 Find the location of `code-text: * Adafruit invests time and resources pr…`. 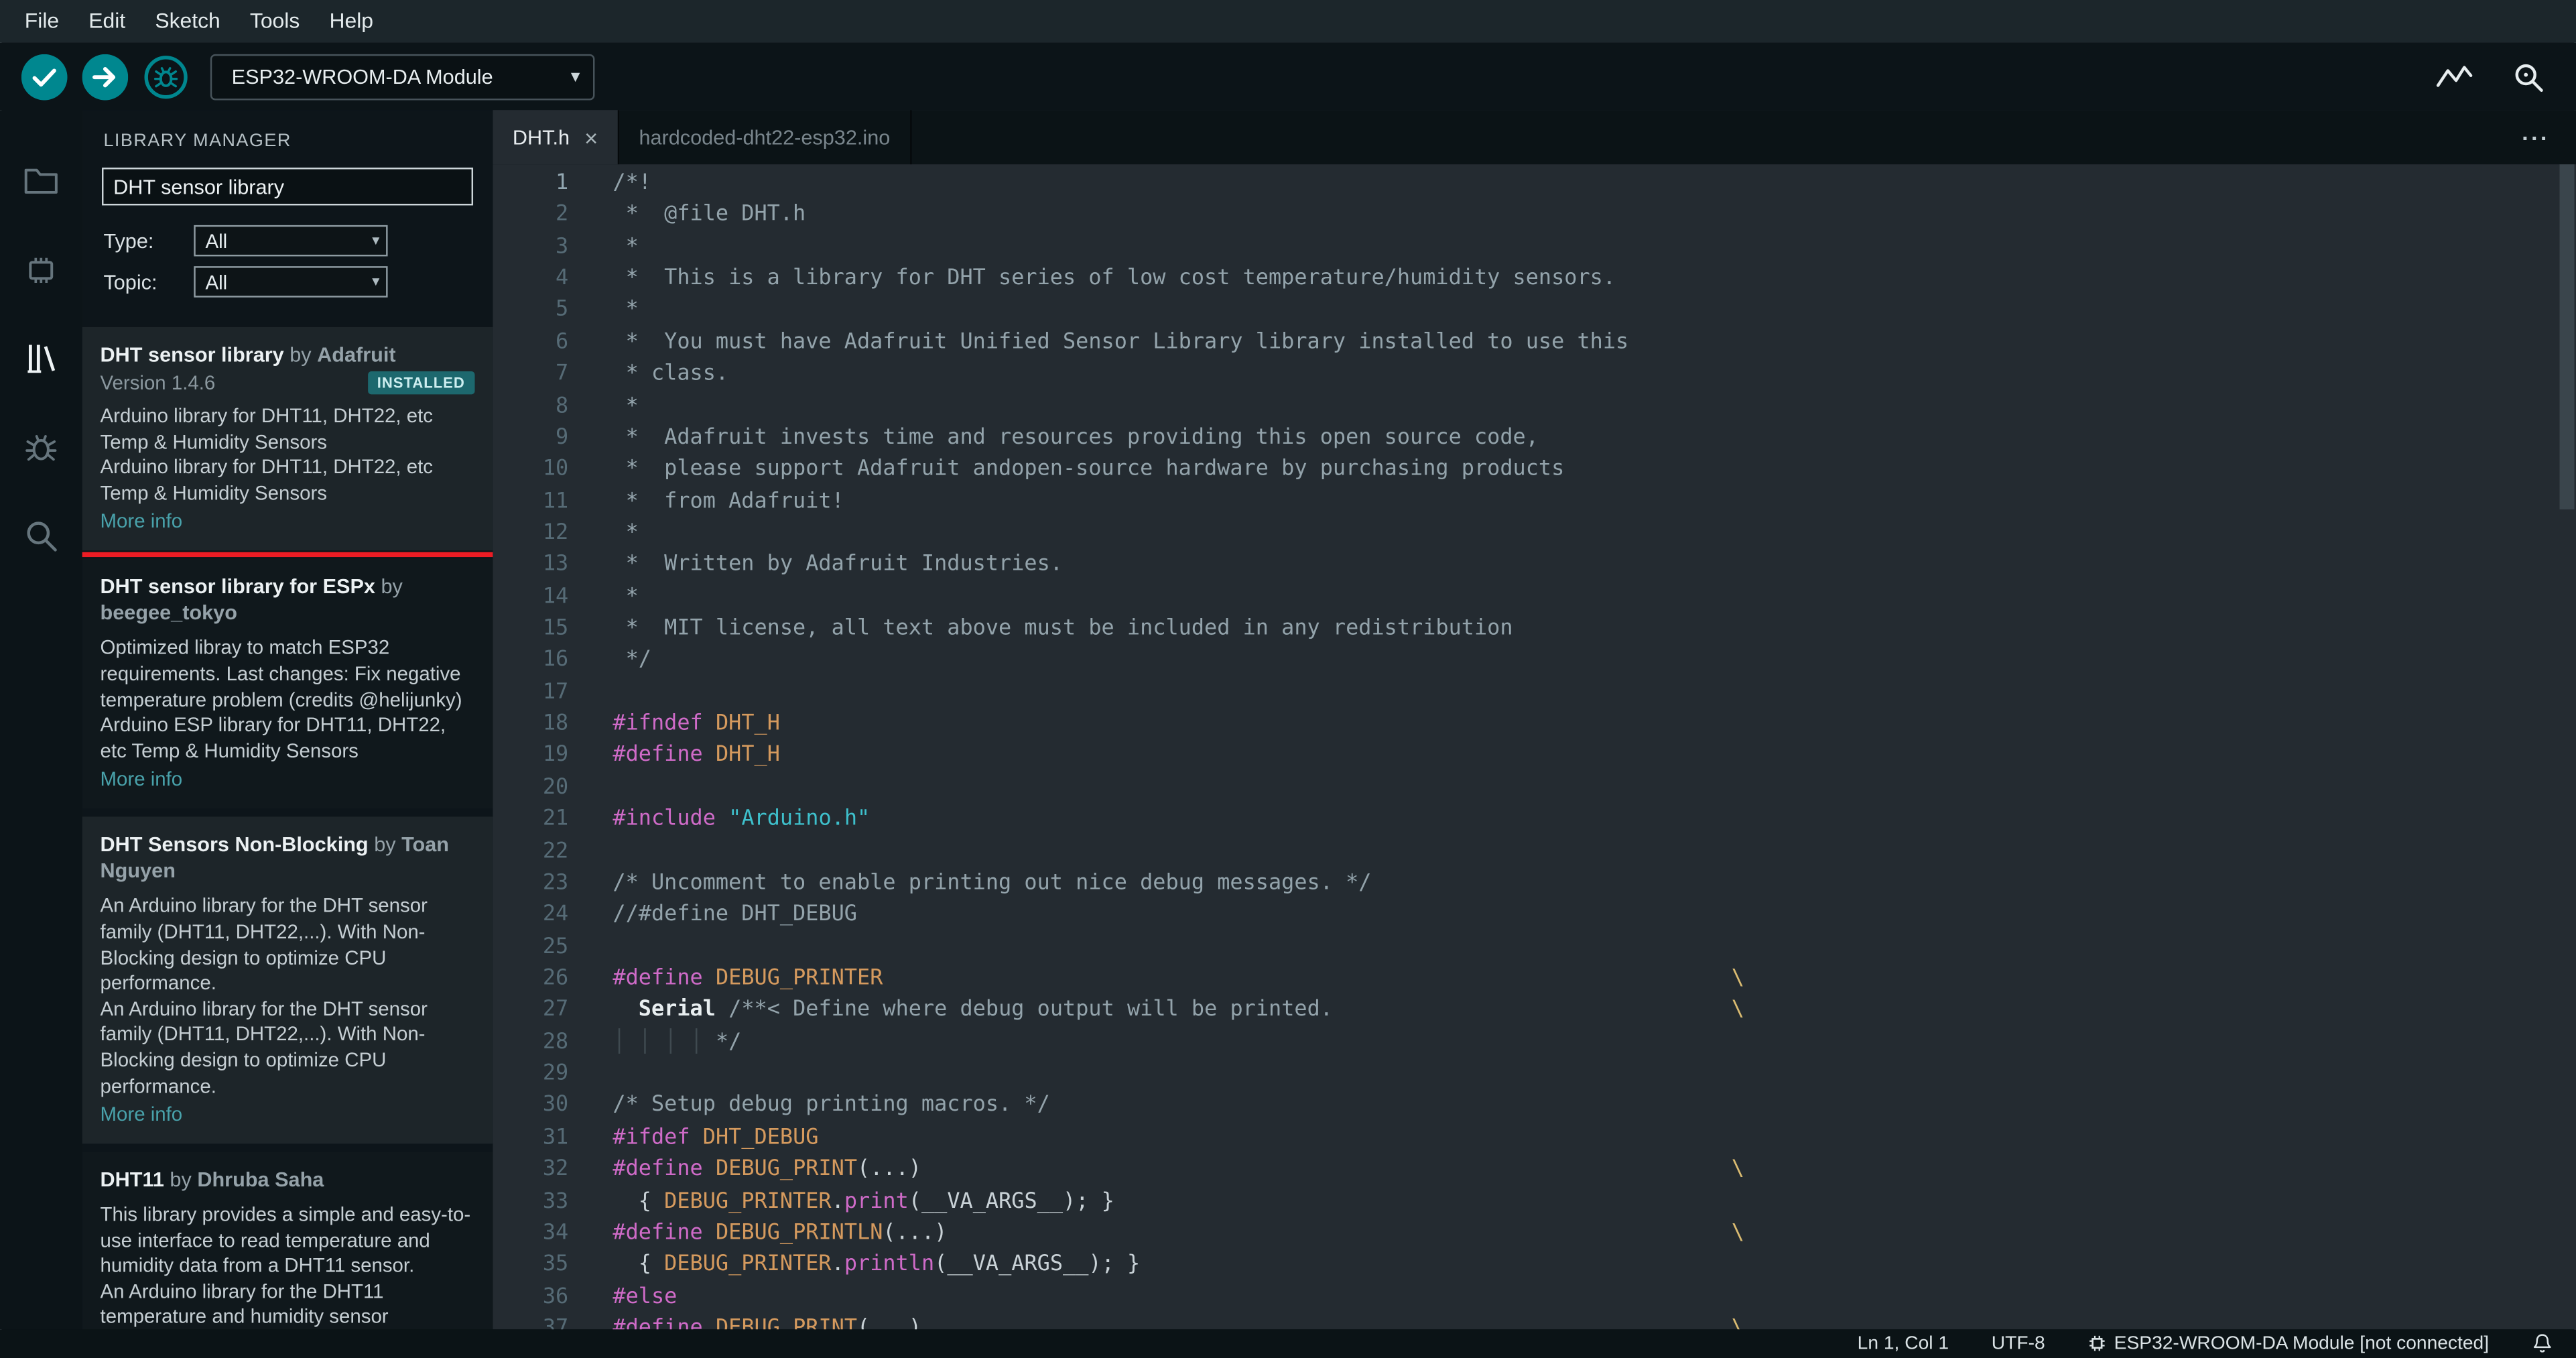

code-text: * Adafruit invests time and resources pr… is located at coordinates (1076, 437).